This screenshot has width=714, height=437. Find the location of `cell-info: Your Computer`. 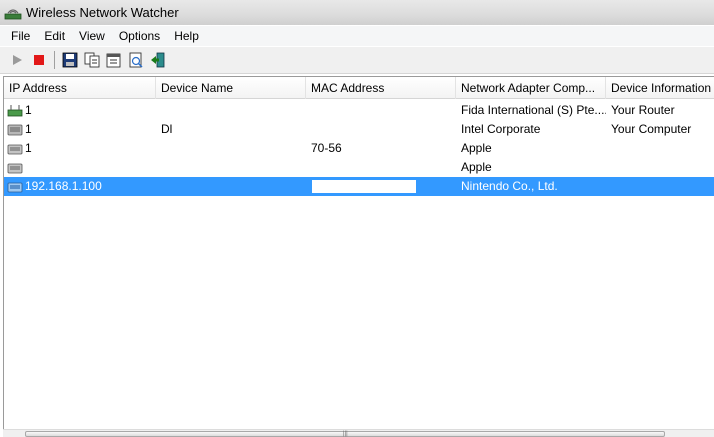

cell-info: Your Computer is located at coordinates (651, 129).